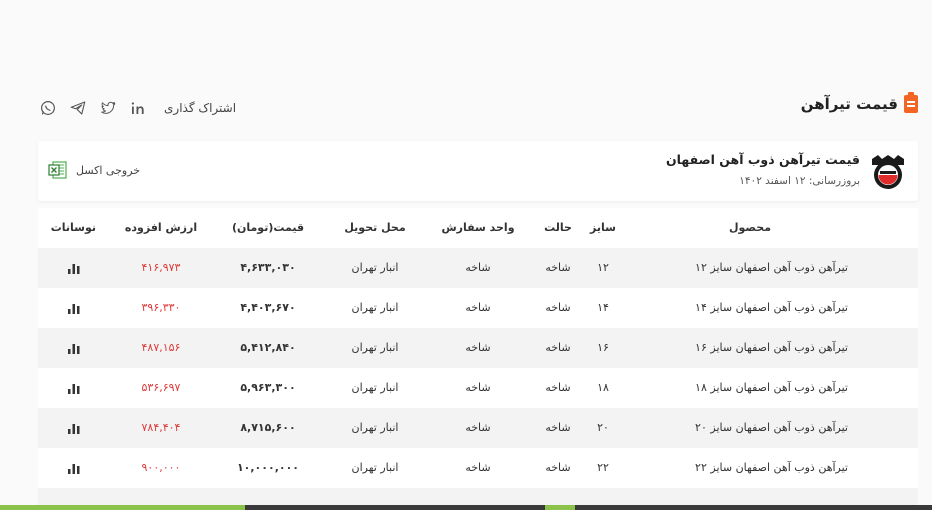 This screenshot has height=510, width=932. What do you see at coordinates (58, 170) in the screenshot?
I see `excel-icon` at bounding box center [58, 170].